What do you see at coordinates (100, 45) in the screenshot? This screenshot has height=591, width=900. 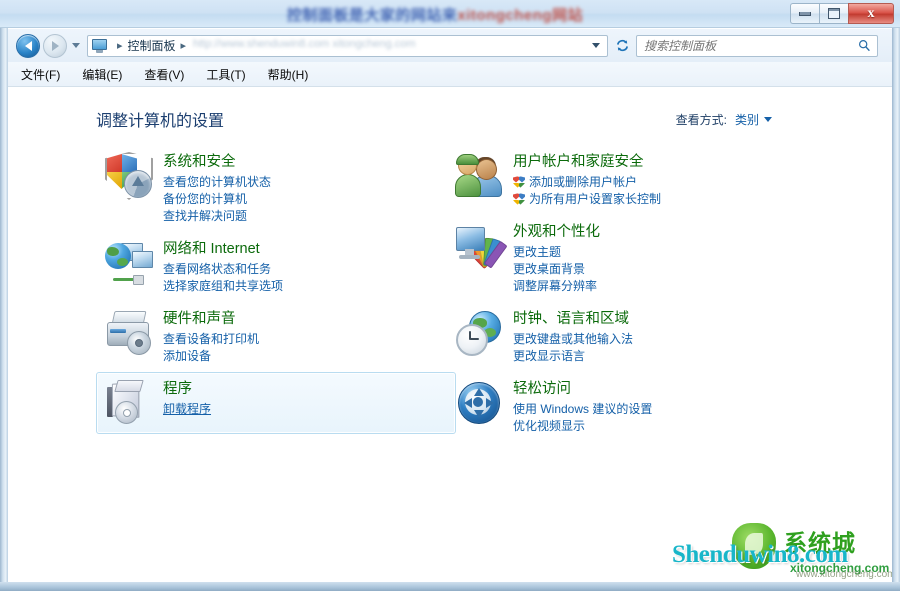 I see `computer-icon` at bounding box center [100, 45].